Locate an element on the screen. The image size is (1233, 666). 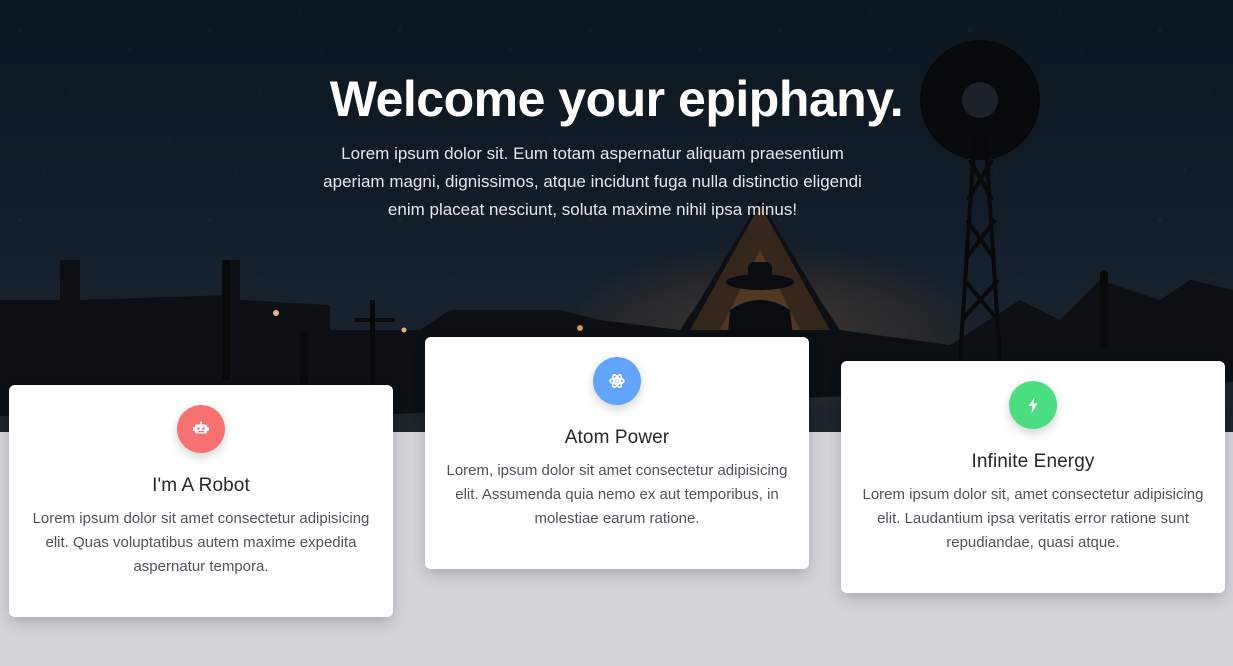
atom-icon-badge is located at coordinates (617, 381).